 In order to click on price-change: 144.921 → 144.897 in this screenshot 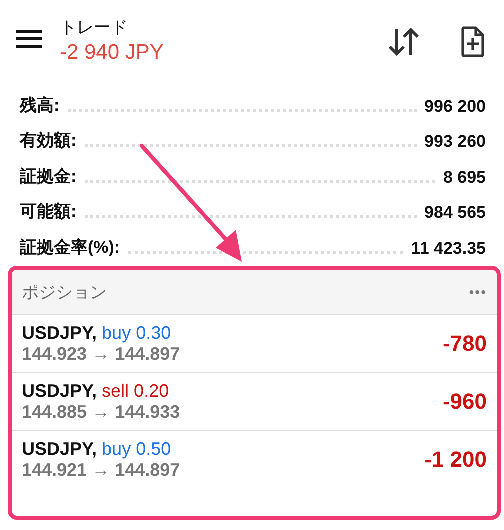, I will do `click(101, 470)`.